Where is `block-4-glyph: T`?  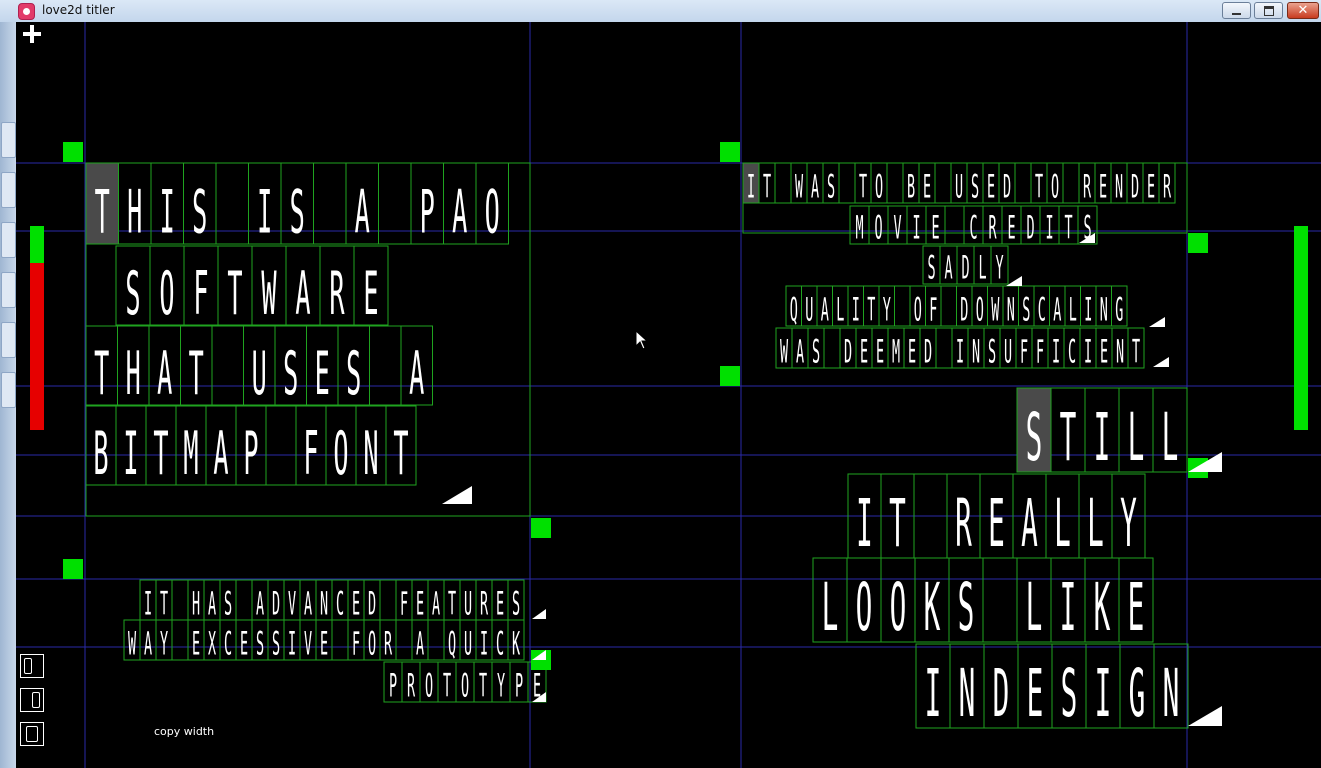
block-4-glyph: T is located at coordinates (897, 523).